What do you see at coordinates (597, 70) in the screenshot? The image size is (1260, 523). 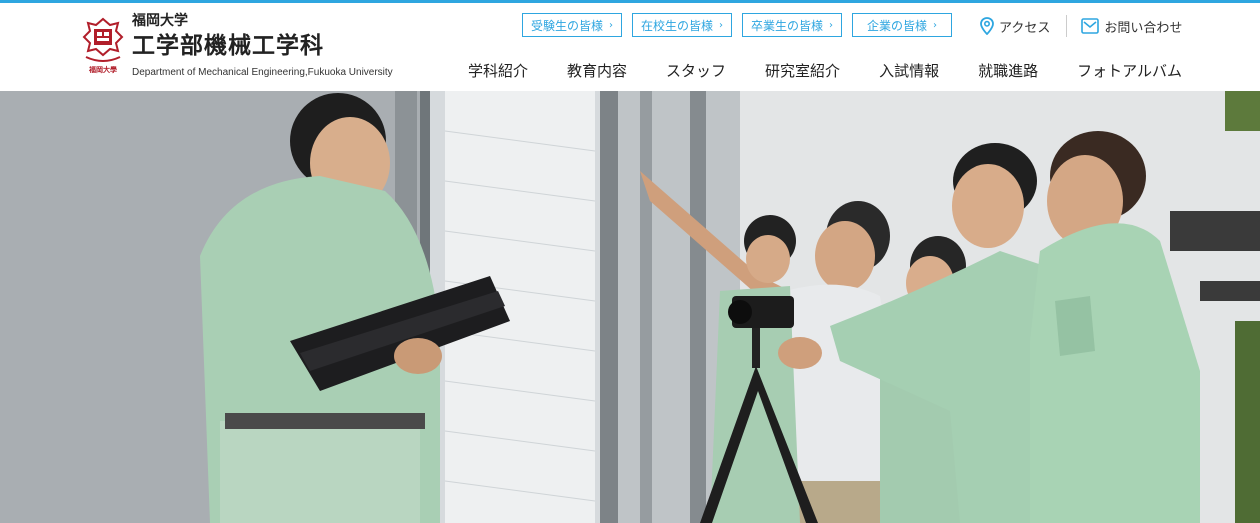 I see `nav-item-curriculum: 教育内容` at bounding box center [597, 70].